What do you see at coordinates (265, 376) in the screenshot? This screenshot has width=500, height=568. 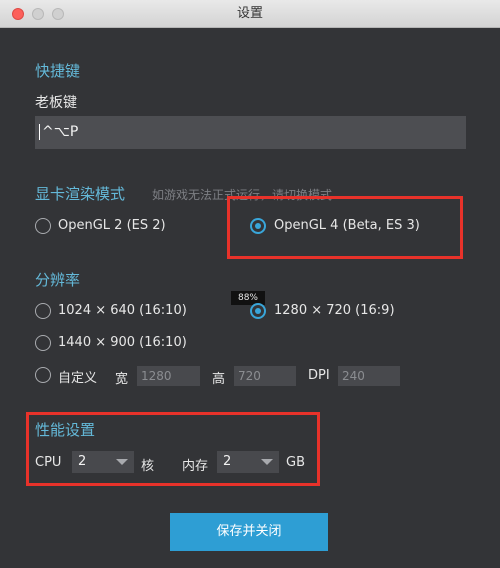 I see `custom-height-input: 720` at bounding box center [265, 376].